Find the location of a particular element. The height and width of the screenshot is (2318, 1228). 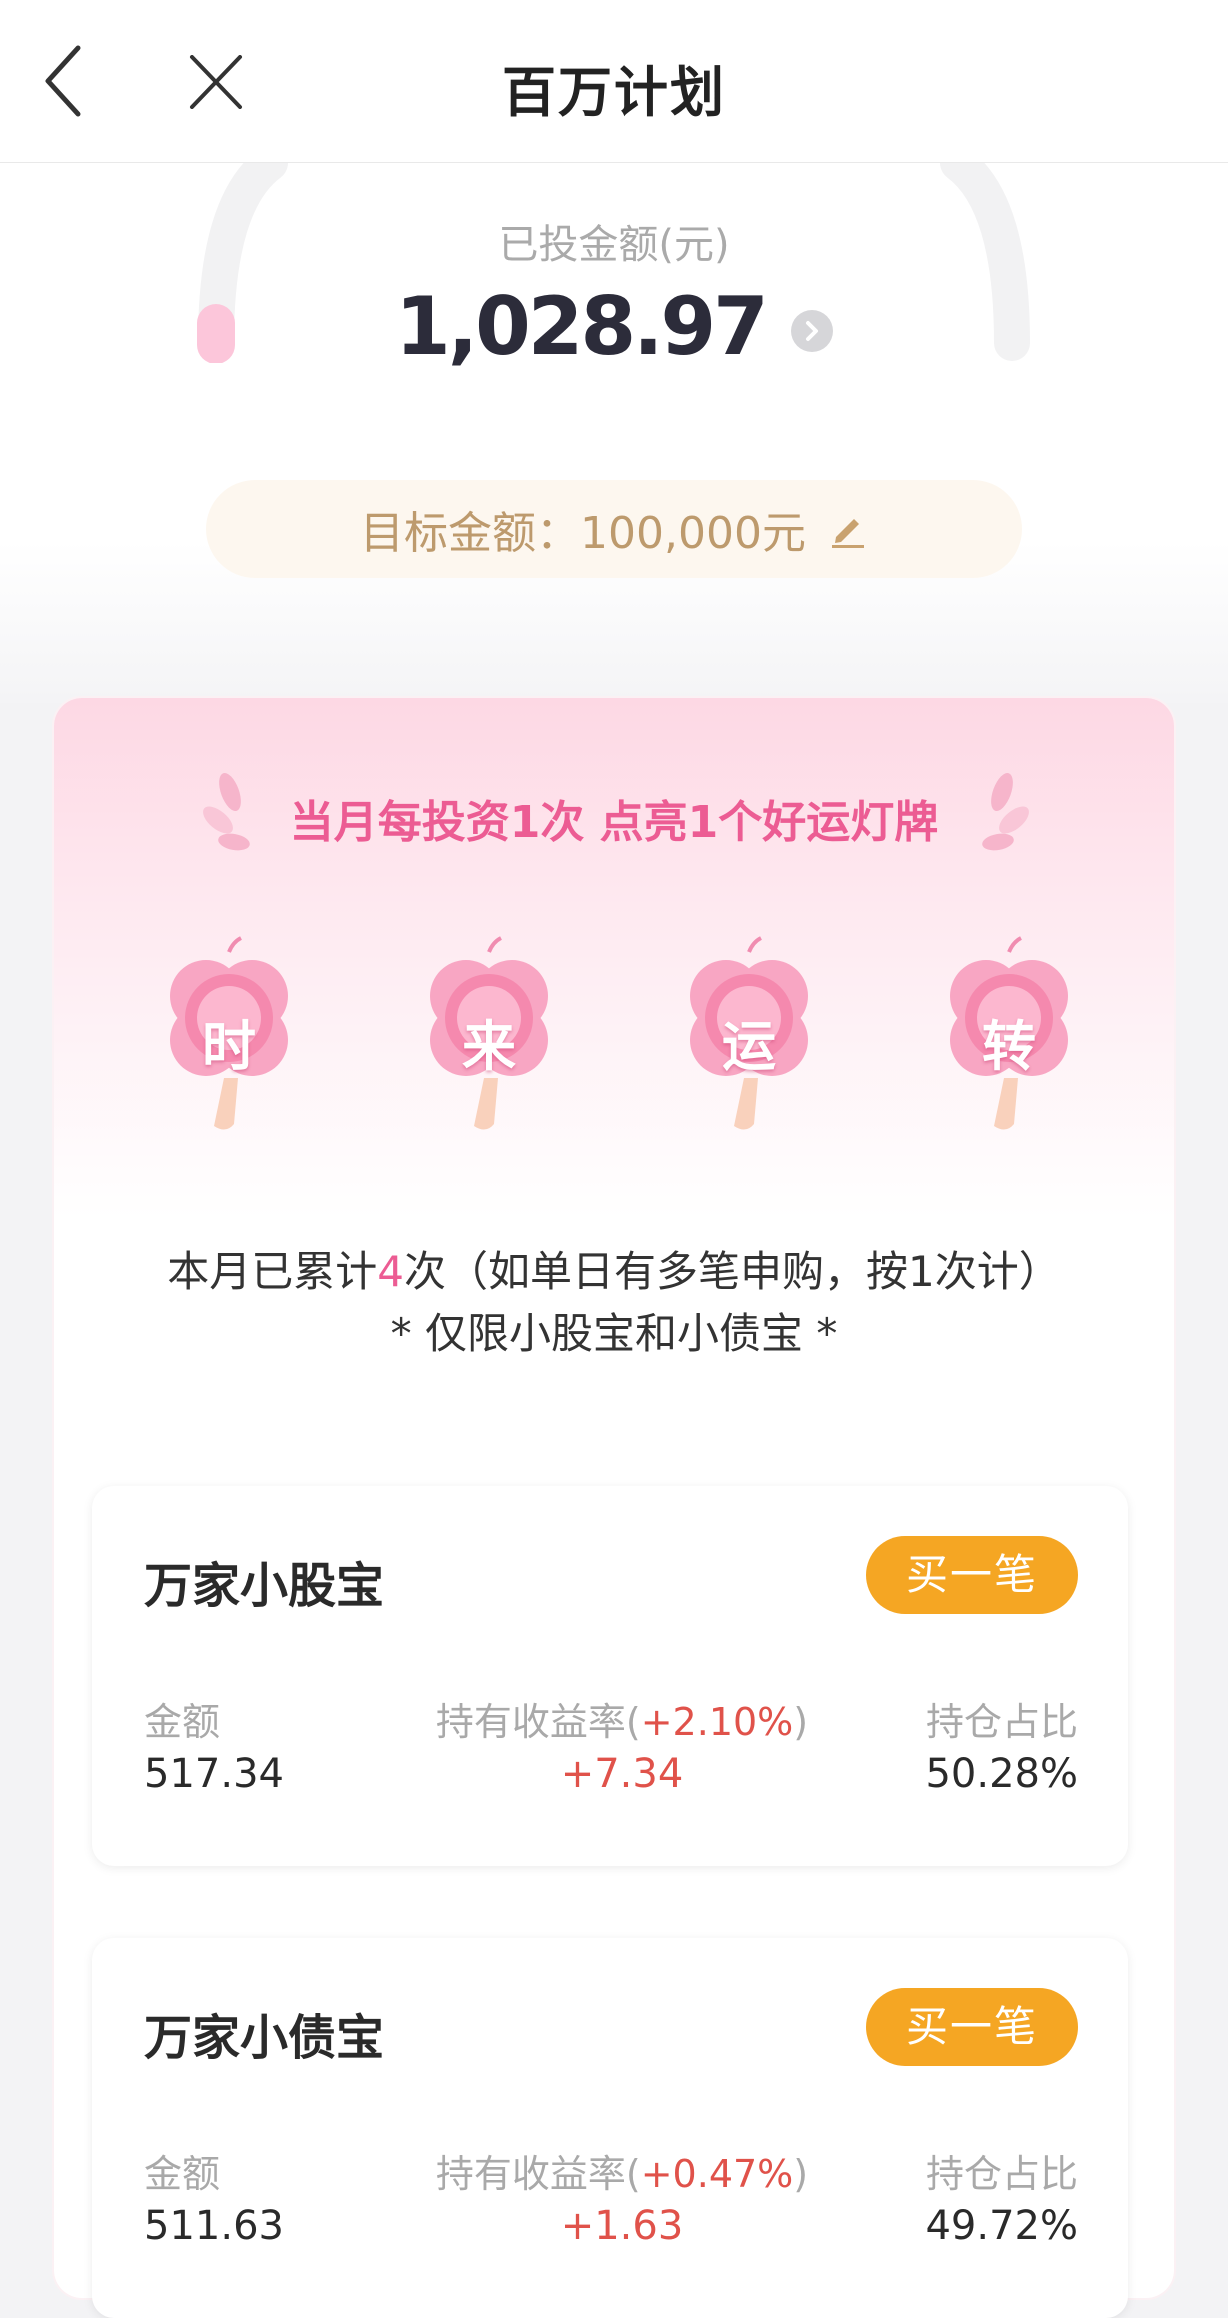

lantern-row: 时 来 运 转 is located at coordinates (614, 1048).